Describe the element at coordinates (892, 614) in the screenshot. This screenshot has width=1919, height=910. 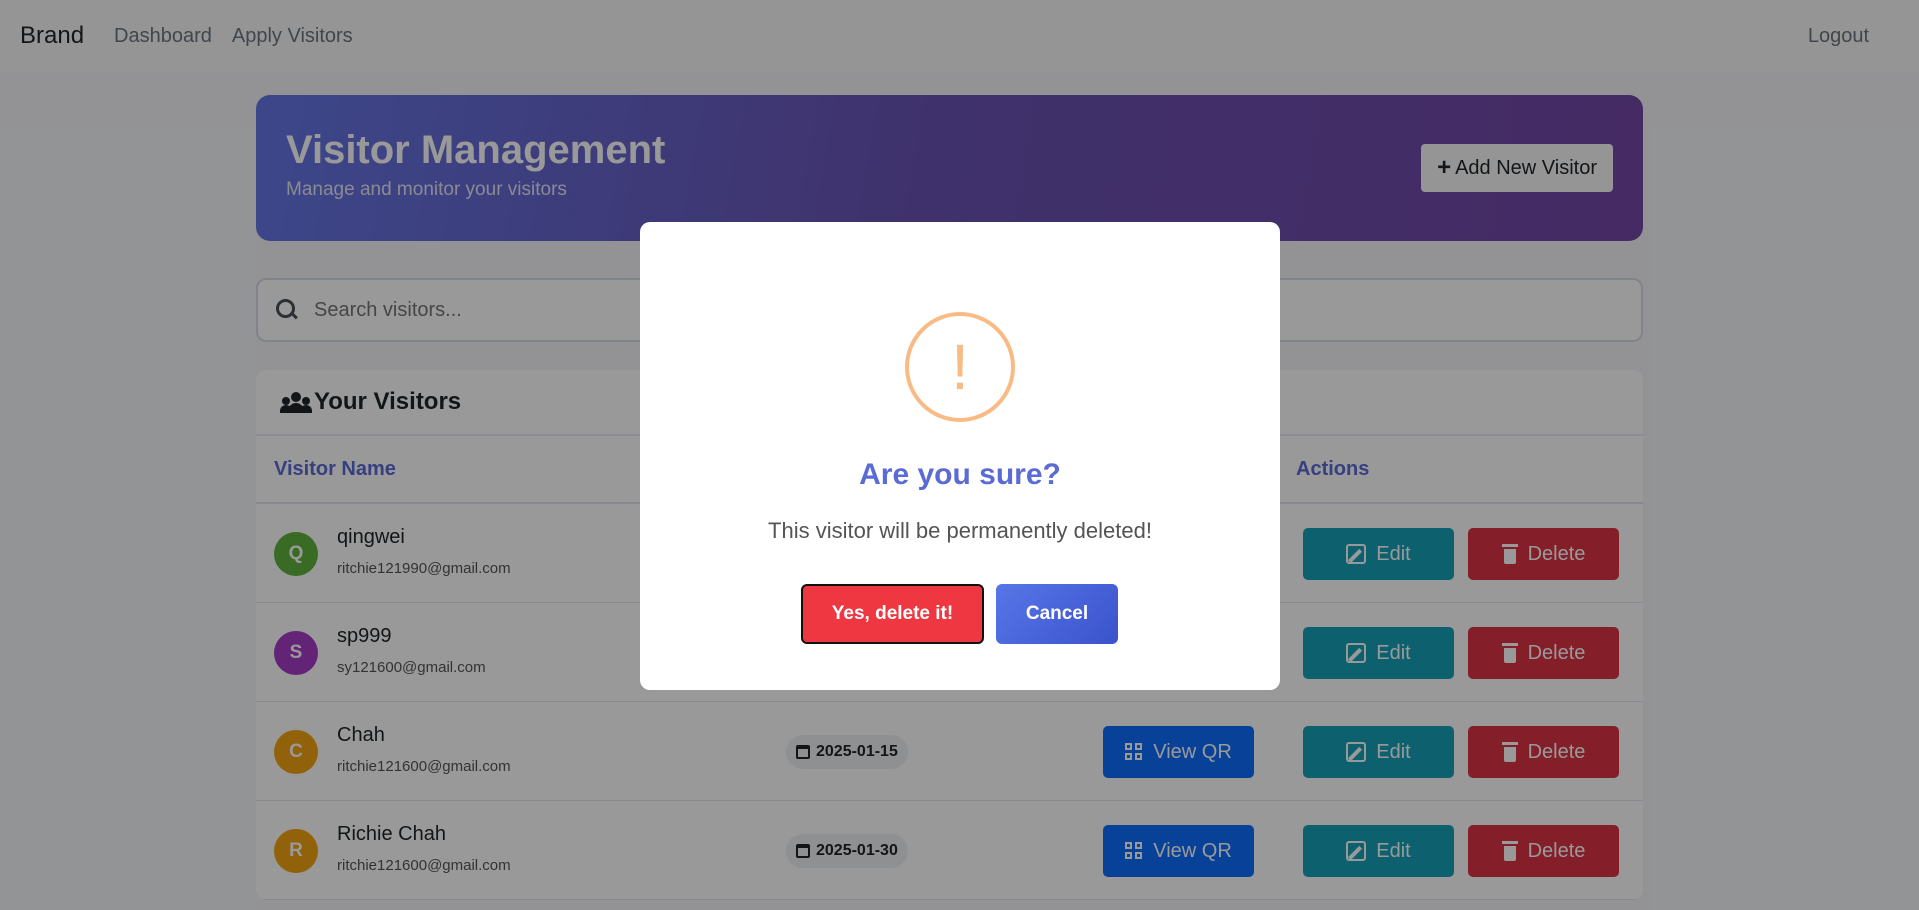
I see `confirm-delete-button: Yes, delete it!` at that location.